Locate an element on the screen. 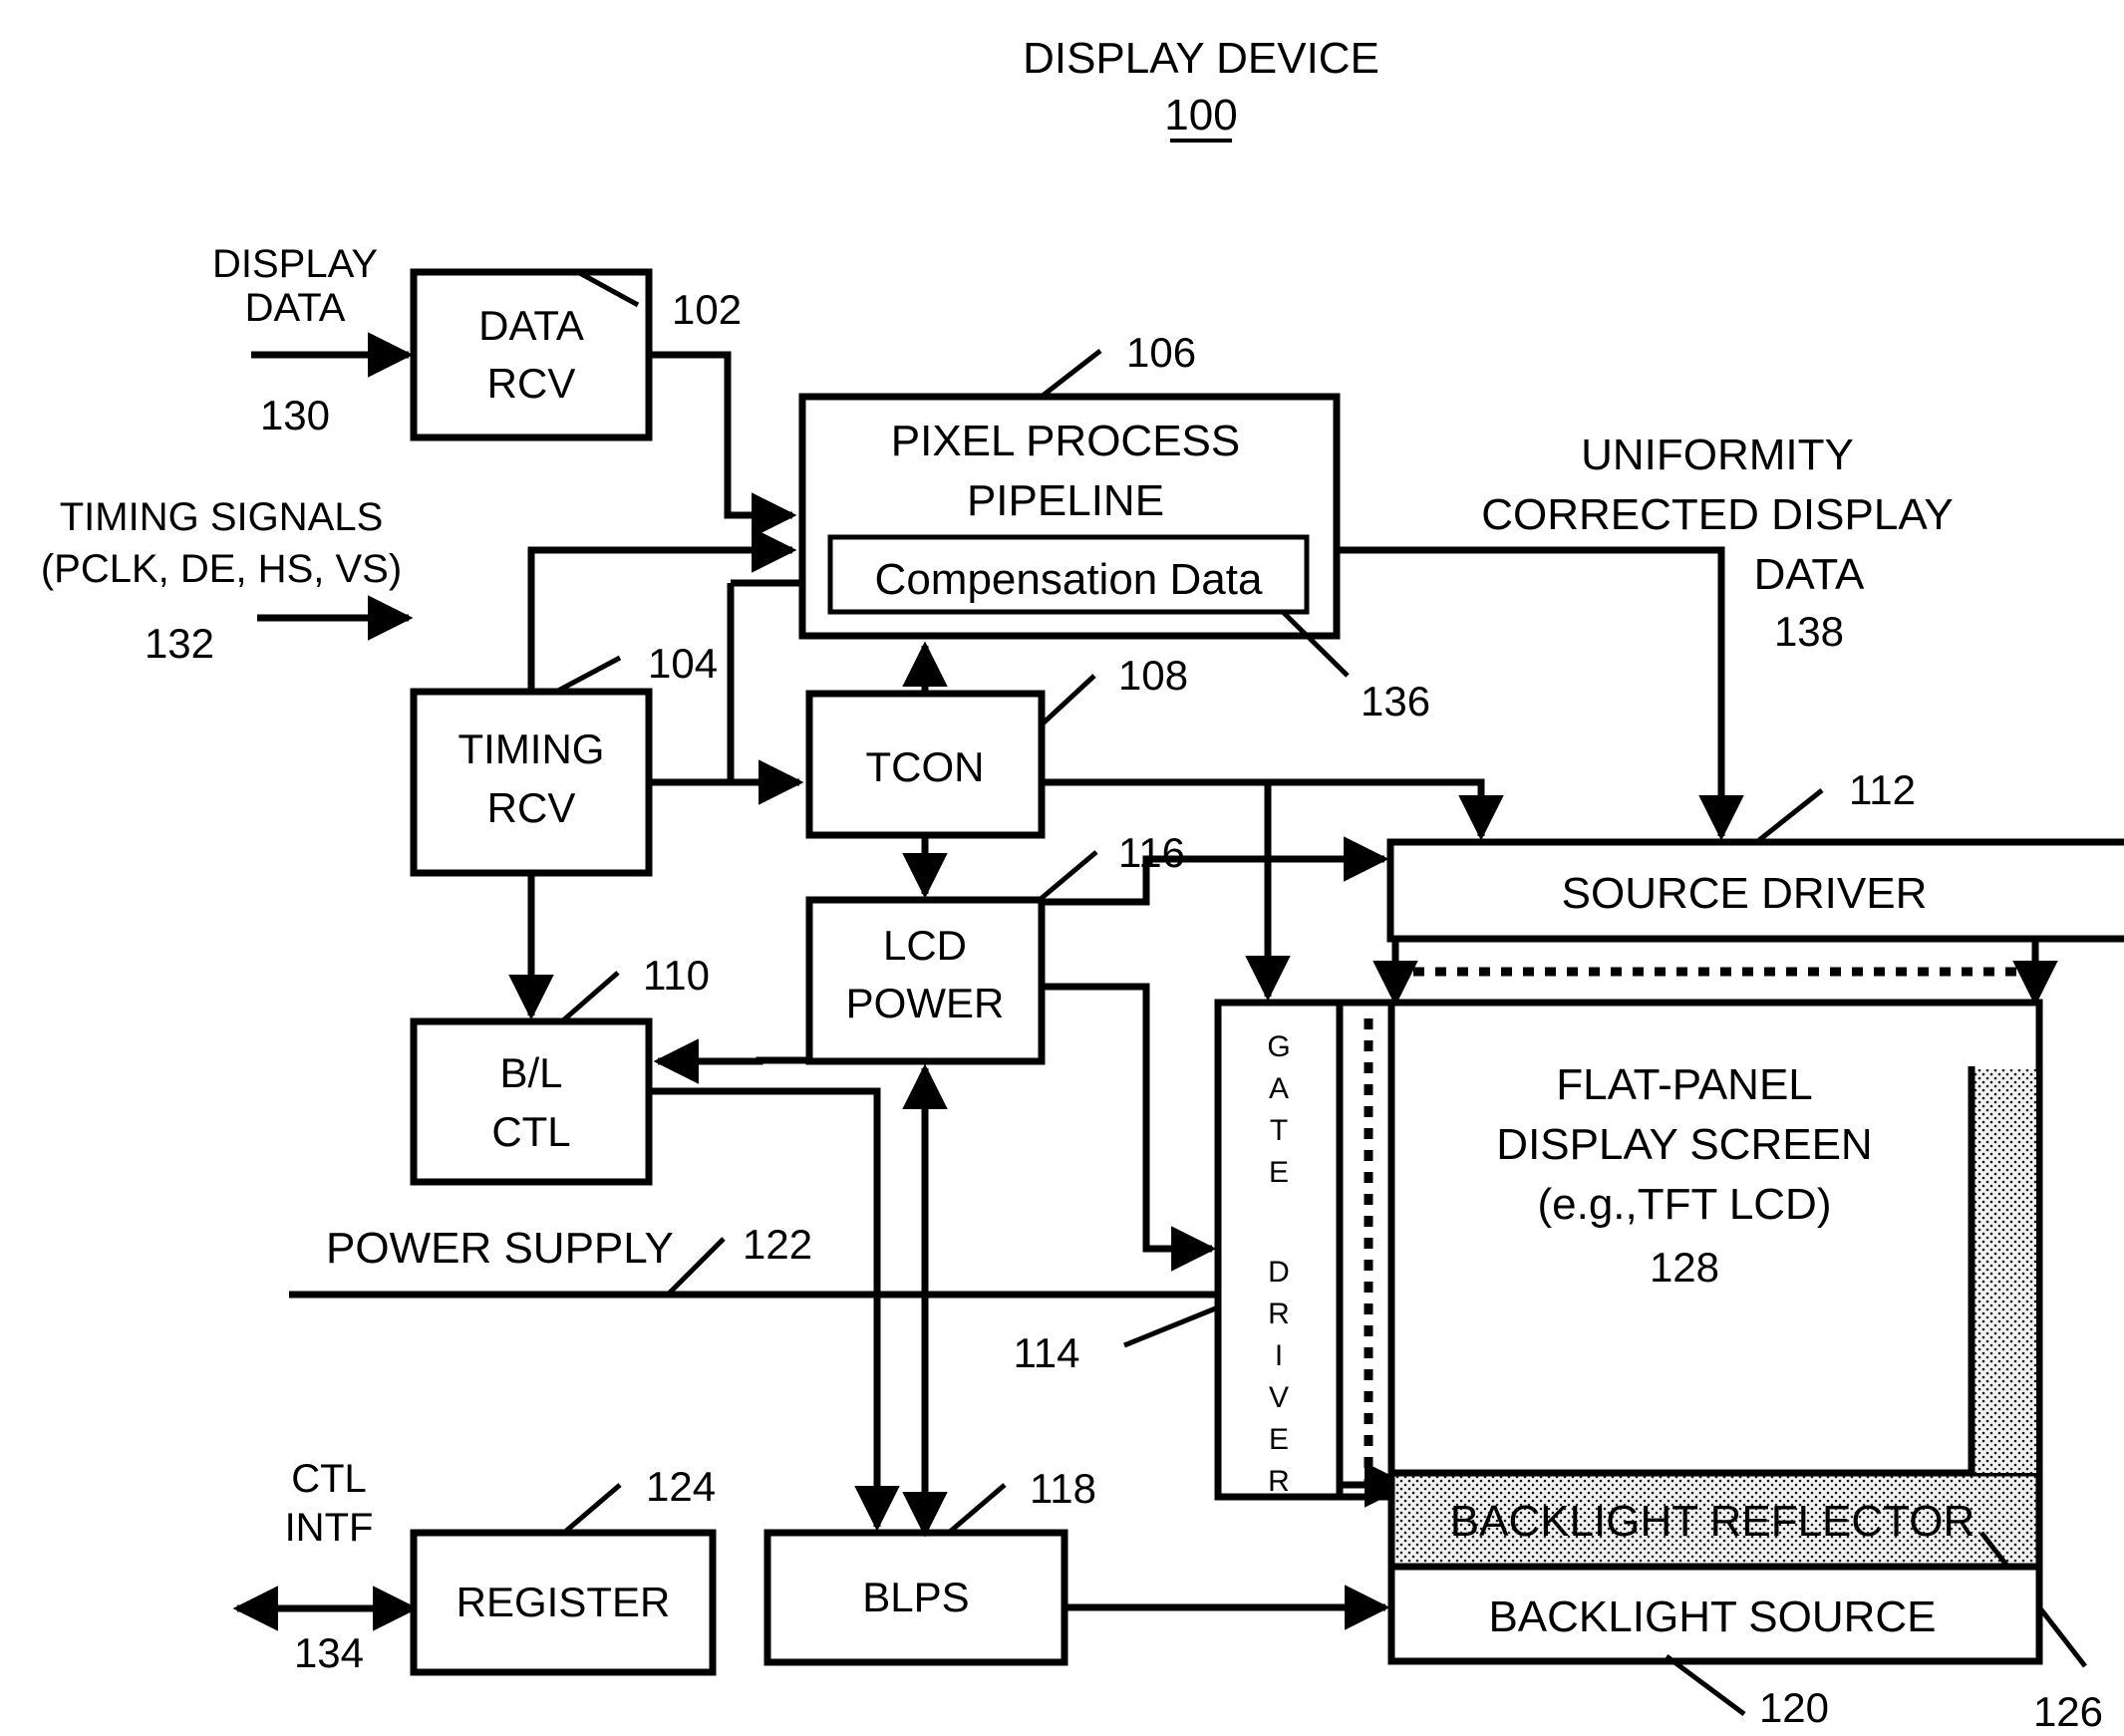 This screenshot has width=2124, height=1736. timing-rcv-label-line2: RCV is located at coordinates (532, 807).